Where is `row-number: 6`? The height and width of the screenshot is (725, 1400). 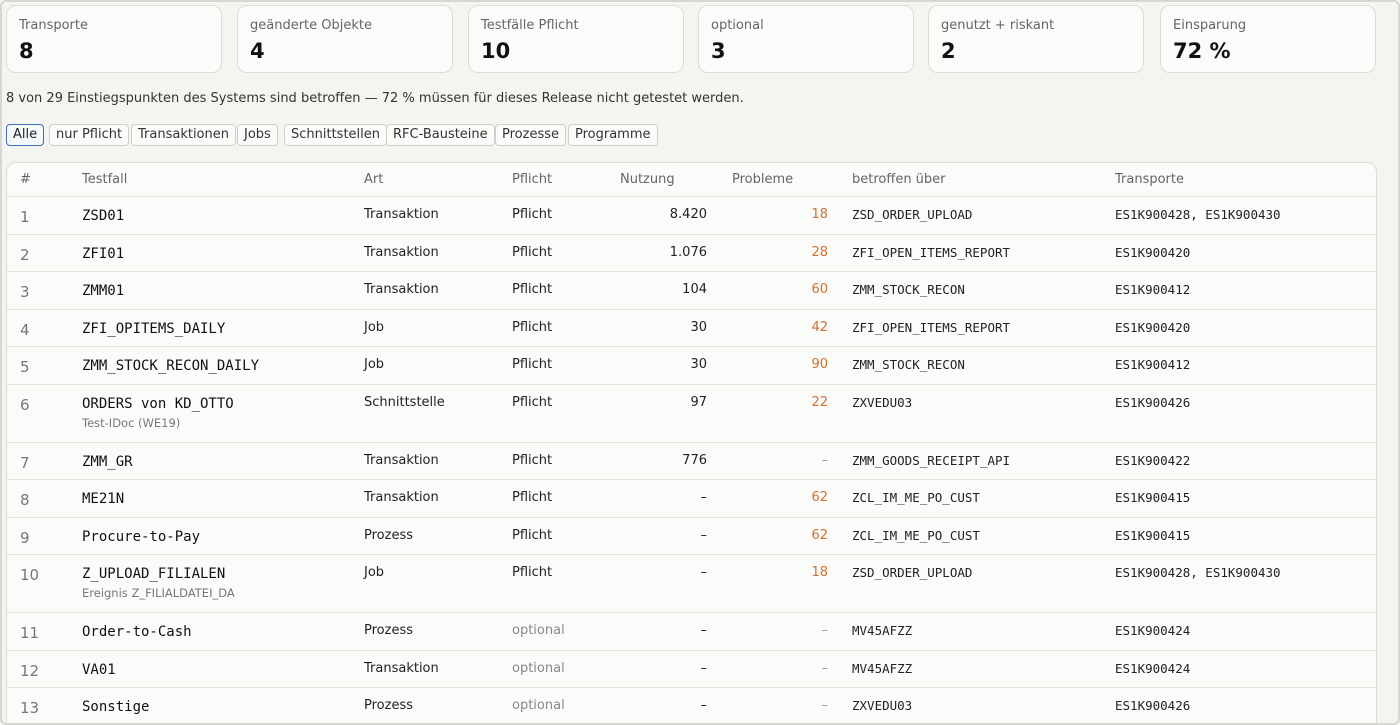
row-number: 6 is located at coordinates (25, 404).